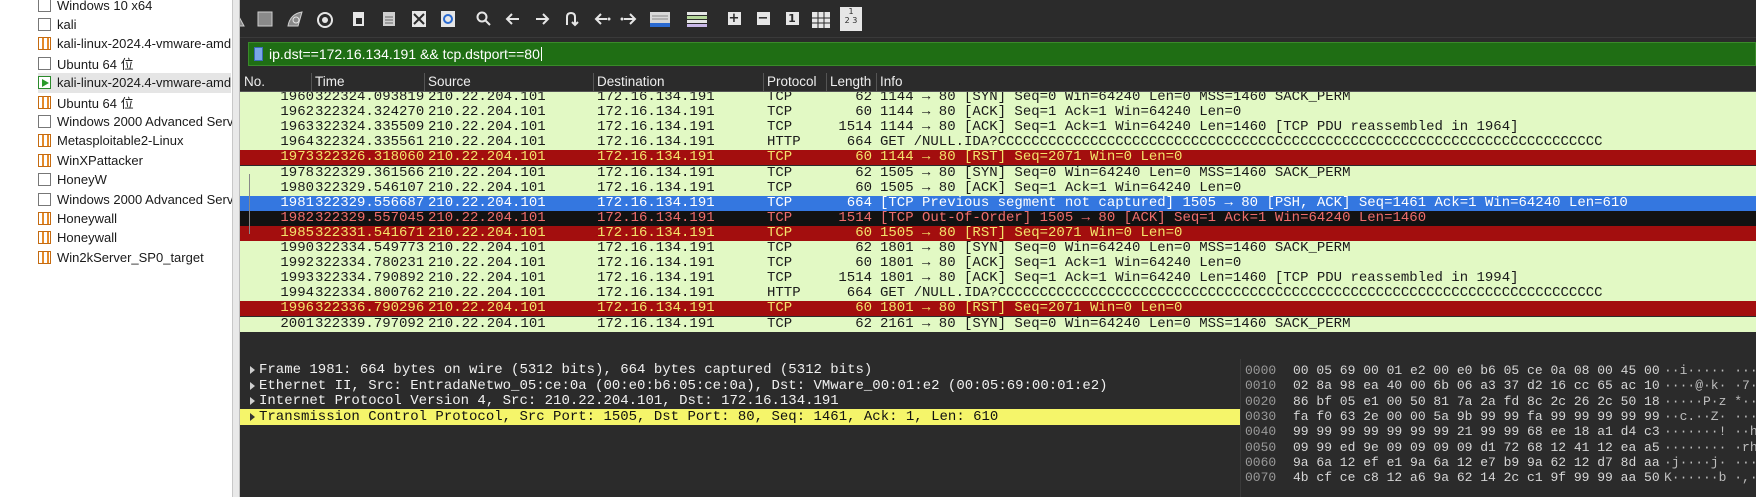 The height and width of the screenshot is (497, 1756). Describe the element at coordinates (848, 82) in the screenshot. I see `column-header-len: Length` at that location.